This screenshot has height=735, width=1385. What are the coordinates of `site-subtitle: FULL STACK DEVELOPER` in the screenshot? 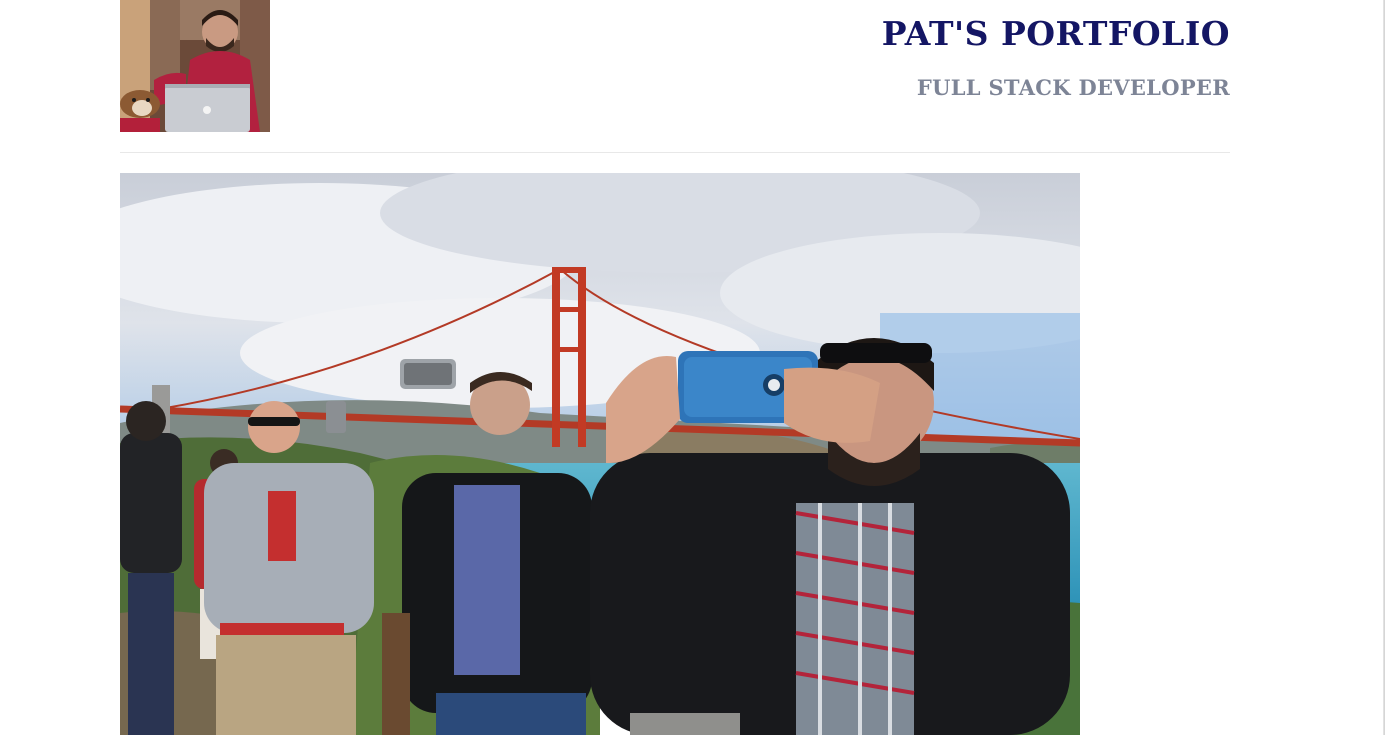 It's located at (1073, 87).